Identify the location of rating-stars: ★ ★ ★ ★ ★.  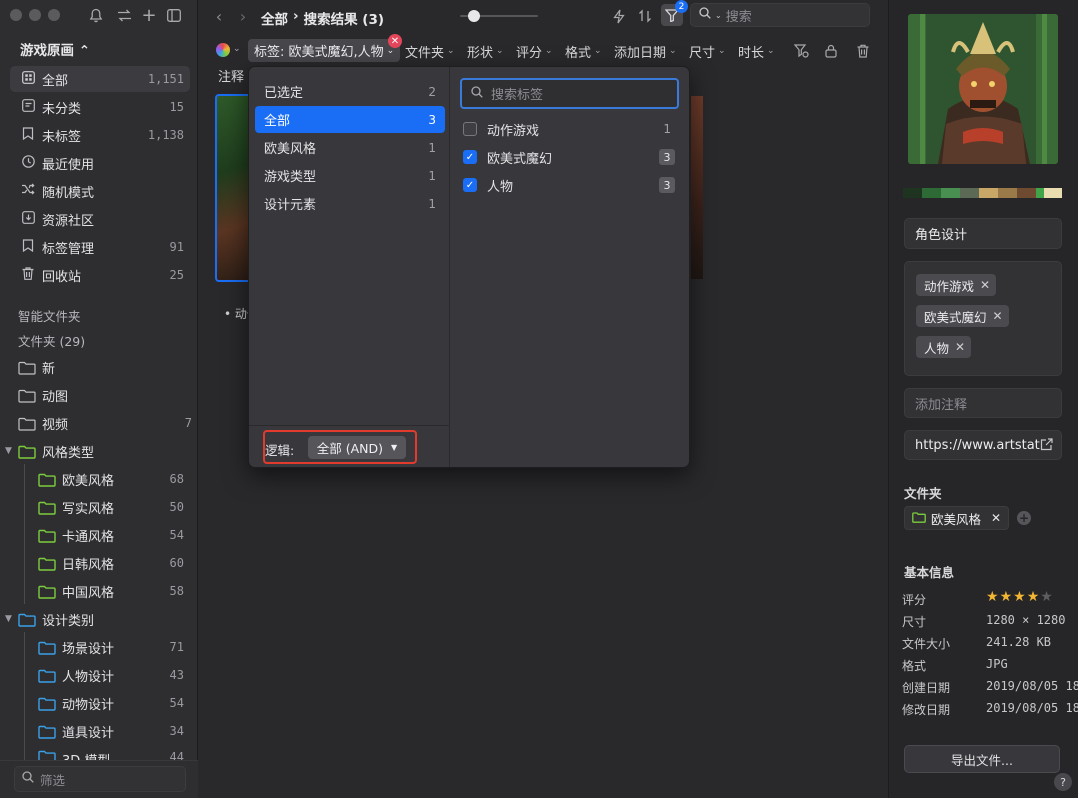
(1019, 597).